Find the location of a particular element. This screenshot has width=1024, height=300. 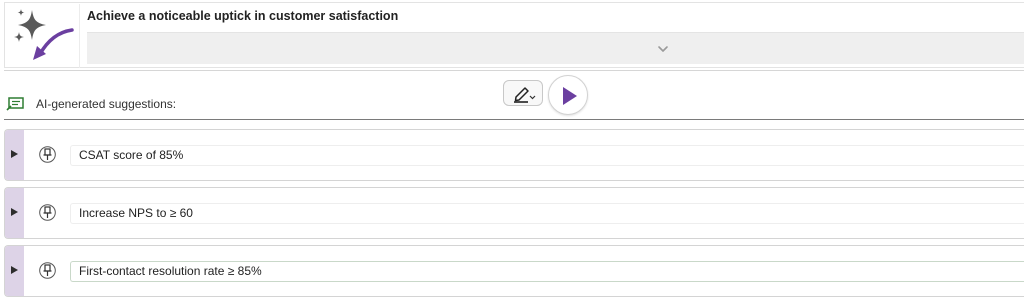

suggestion-text-field: First-contact resolution rate ≥ 85% is located at coordinates (547, 271).